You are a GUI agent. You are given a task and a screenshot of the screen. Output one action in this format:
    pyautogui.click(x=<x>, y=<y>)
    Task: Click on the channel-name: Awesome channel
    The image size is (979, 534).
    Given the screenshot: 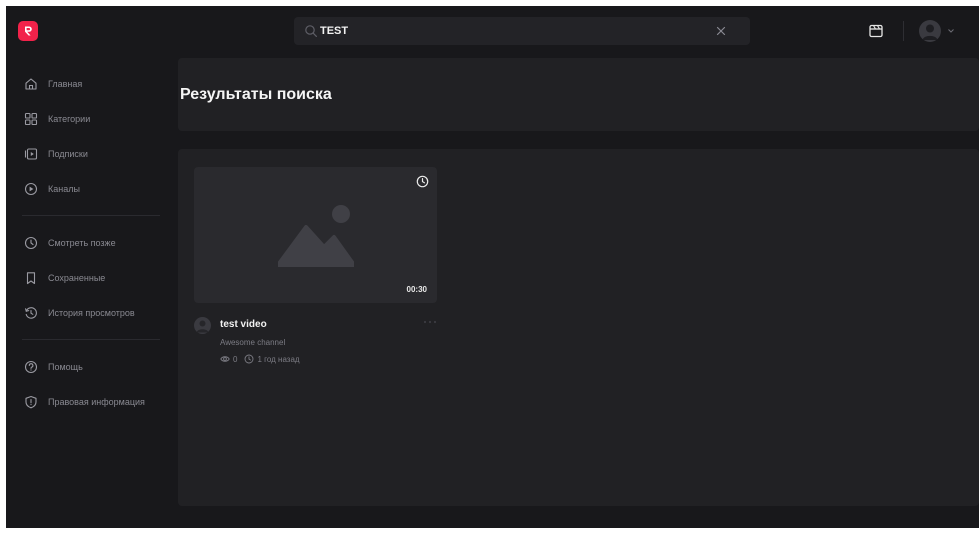 What is the action you would take?
    pyautogui.click(x=252, y=342)
    